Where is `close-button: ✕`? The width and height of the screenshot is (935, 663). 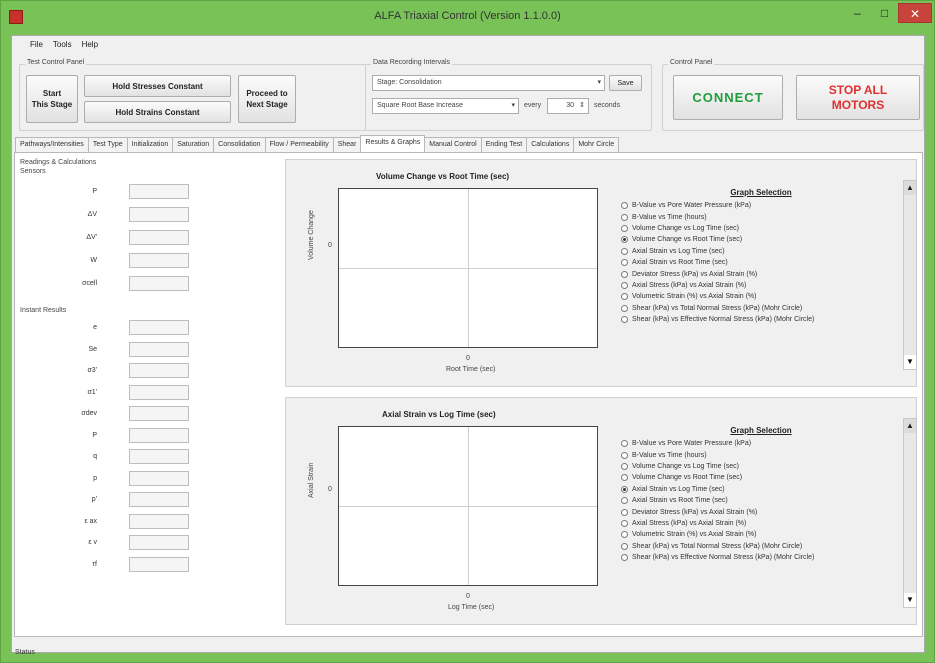 close-button: ✕ is located at coordinates (915, 13).